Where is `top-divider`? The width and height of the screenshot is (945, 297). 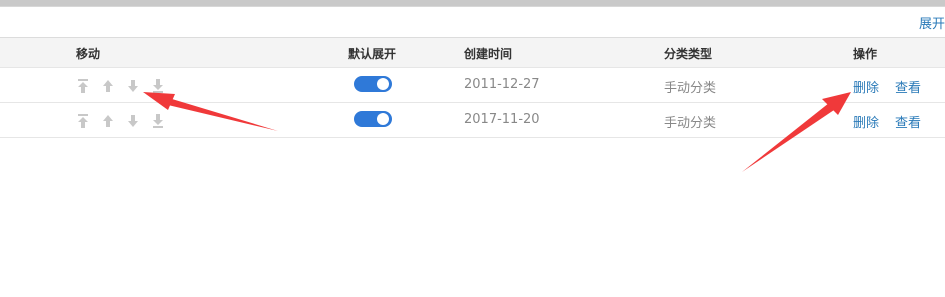
top-divider is located at coordinates (472, 6).